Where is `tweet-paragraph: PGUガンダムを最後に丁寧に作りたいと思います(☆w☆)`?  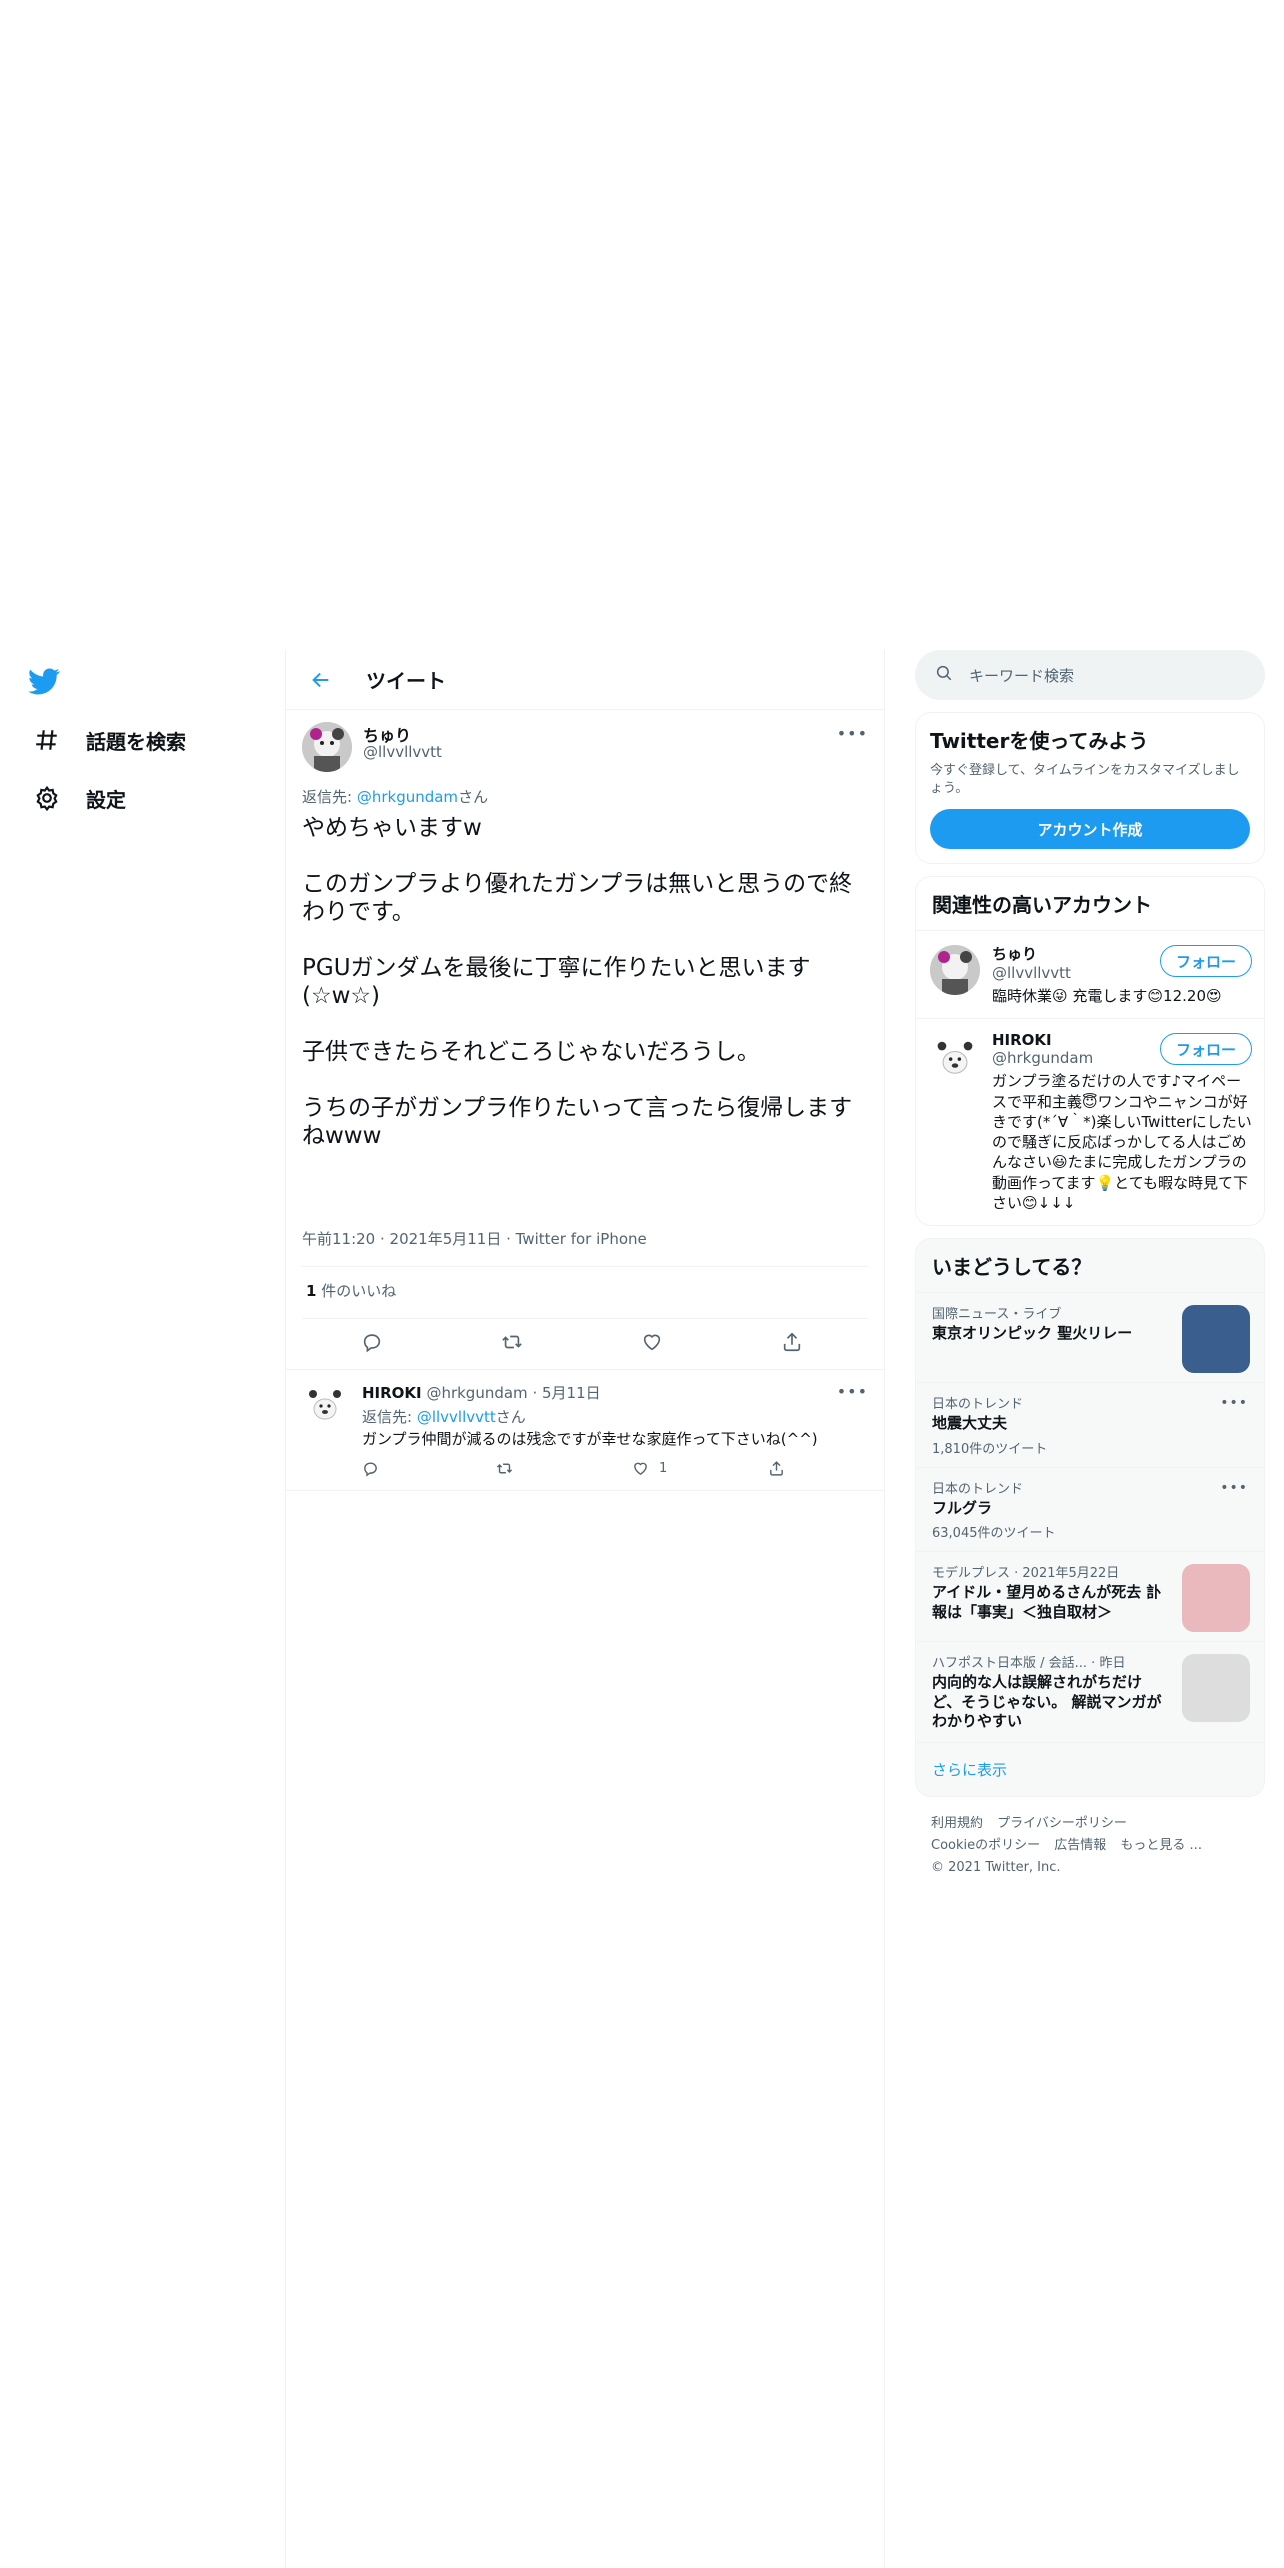
tweet-paragraph: PGUガンダムを最後に丁寧に作りたいと思います(☆w☆) is located at coordinates (556, 982).